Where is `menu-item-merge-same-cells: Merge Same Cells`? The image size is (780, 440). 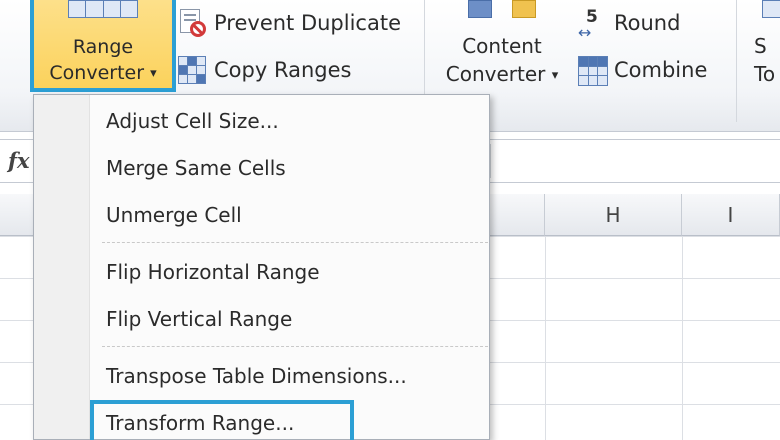
menu-item-merge-same-cells: Merge Same Cells is located at coordinates (196, 168).